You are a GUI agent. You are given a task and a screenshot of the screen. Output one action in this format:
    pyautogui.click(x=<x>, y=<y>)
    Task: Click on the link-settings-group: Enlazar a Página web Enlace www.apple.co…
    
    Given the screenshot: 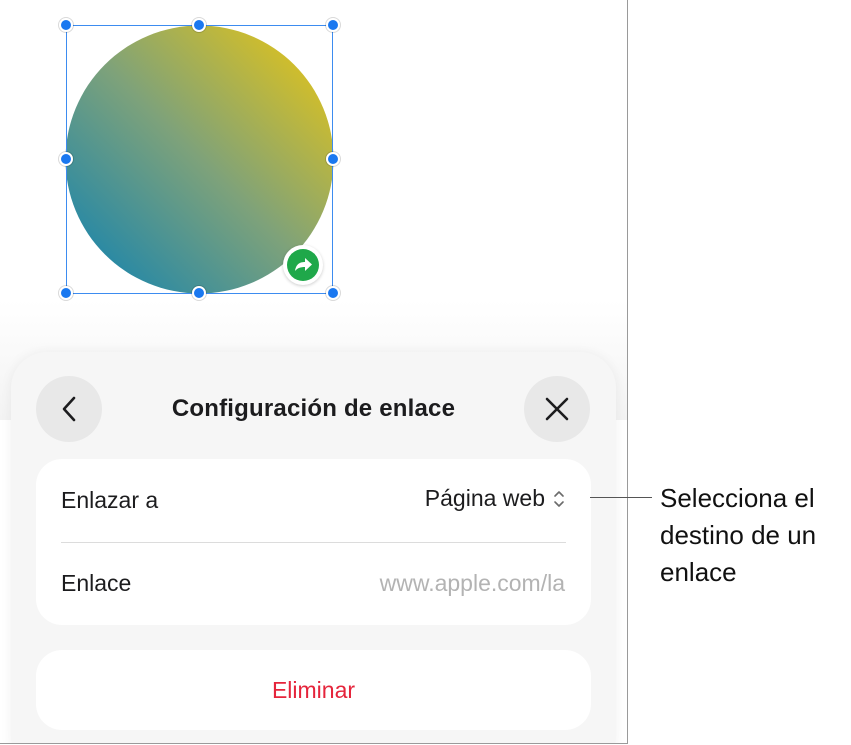 What is the action you would take?
    pyautogui.click(x=313, y=542)
    